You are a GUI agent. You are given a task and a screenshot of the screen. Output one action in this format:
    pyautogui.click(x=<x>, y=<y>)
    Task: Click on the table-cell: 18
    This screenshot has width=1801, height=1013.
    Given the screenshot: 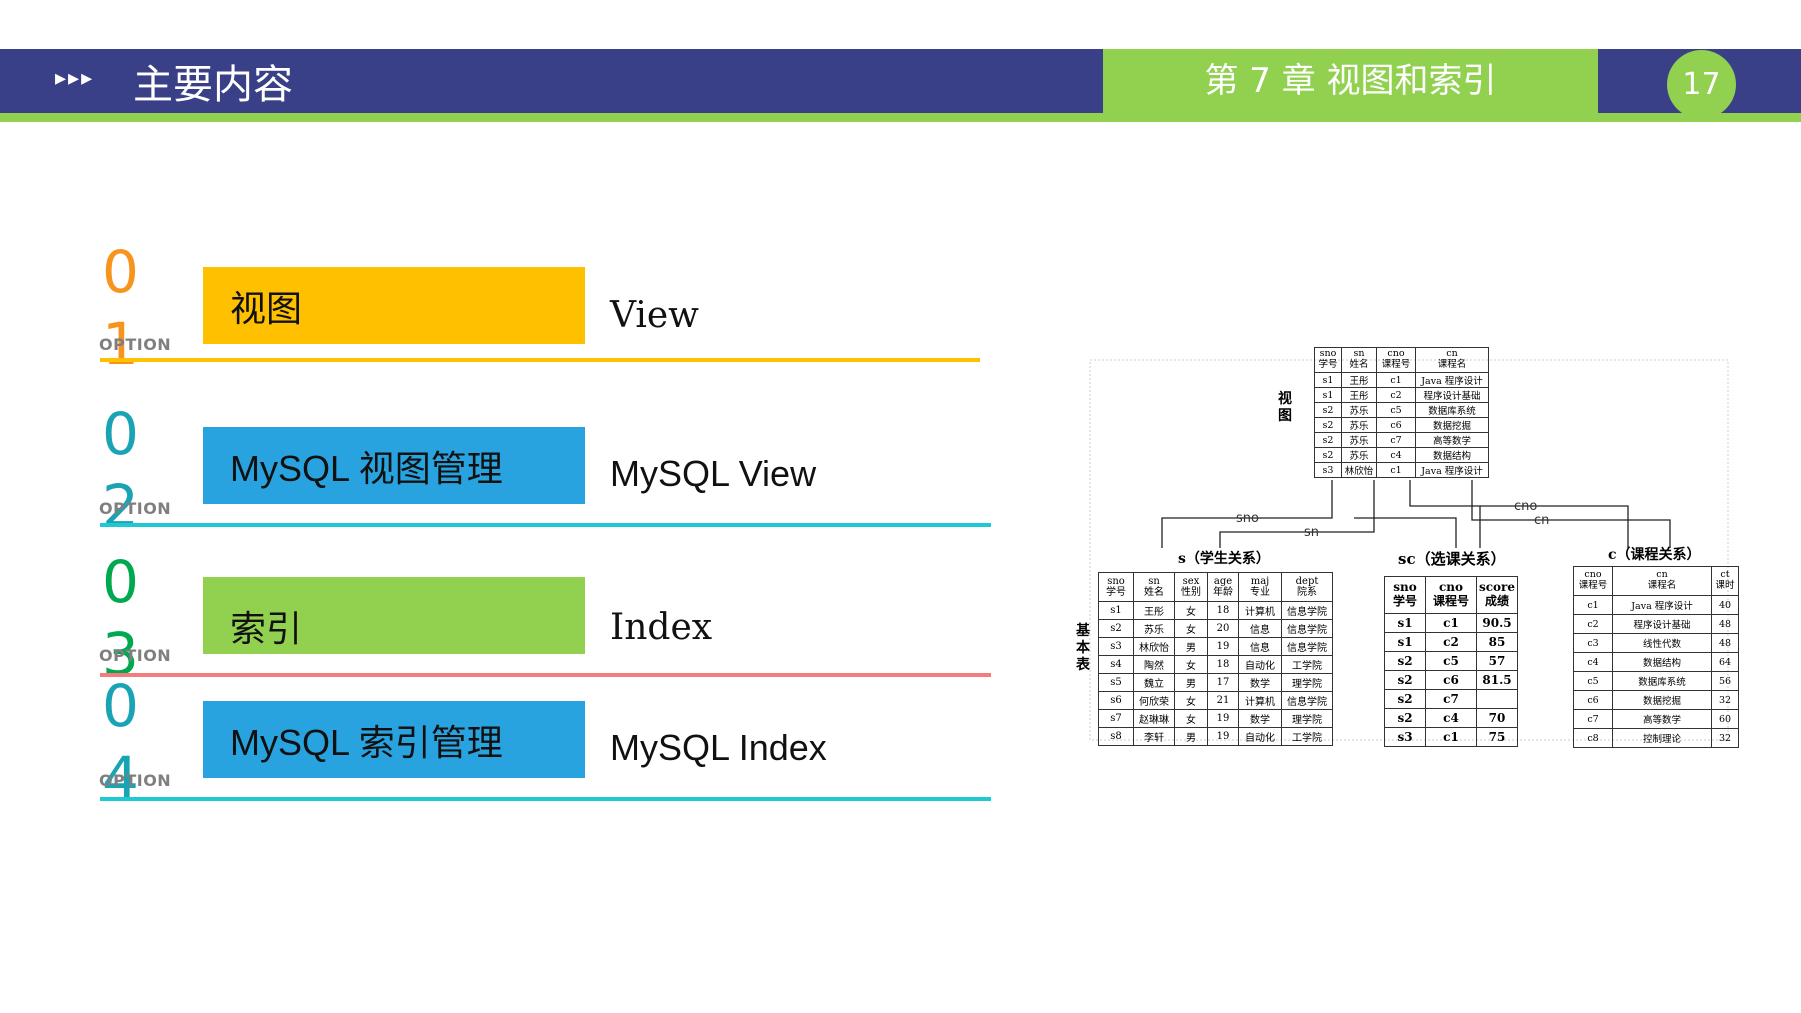 What is the action you would take?
    pyautogui.click(x=1223, y=610)
    